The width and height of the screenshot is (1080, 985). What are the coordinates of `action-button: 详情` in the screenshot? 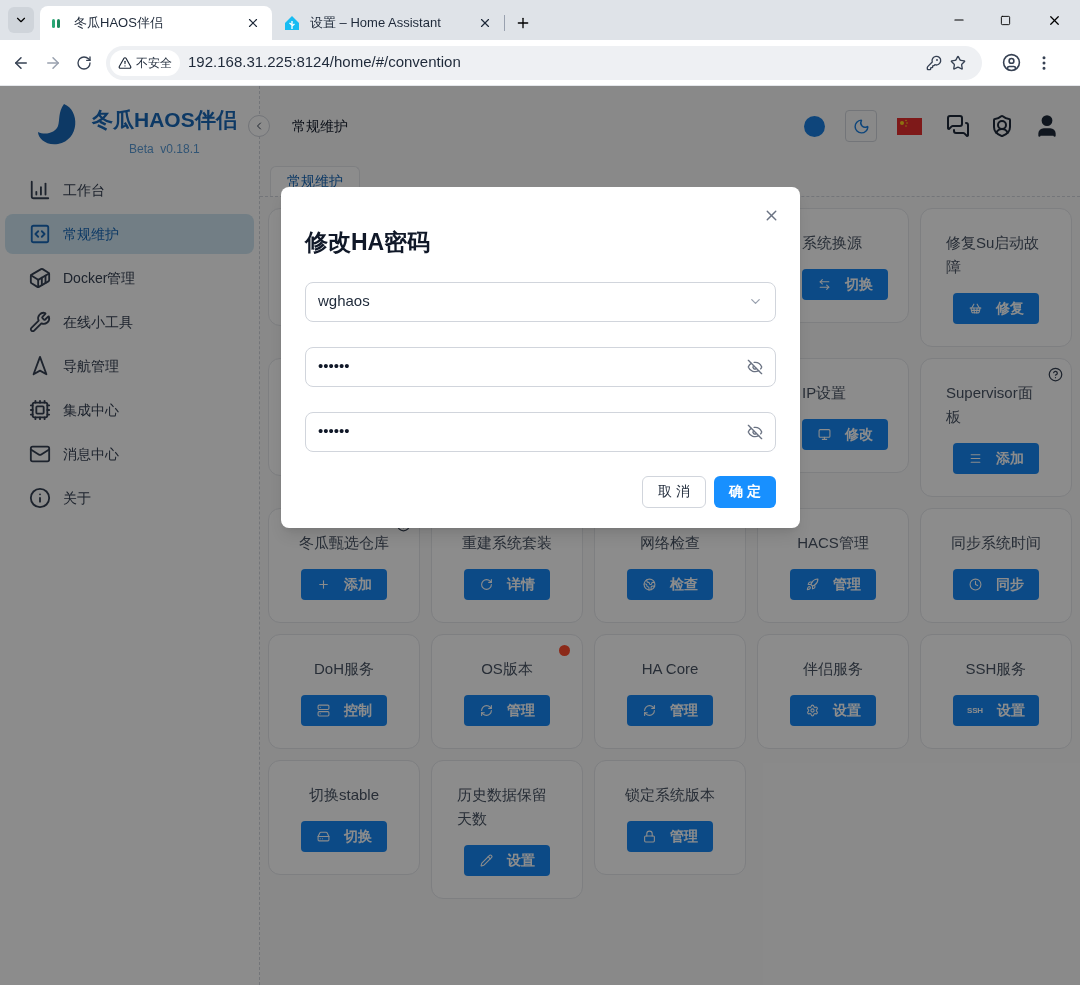 It's located at (507, 584).